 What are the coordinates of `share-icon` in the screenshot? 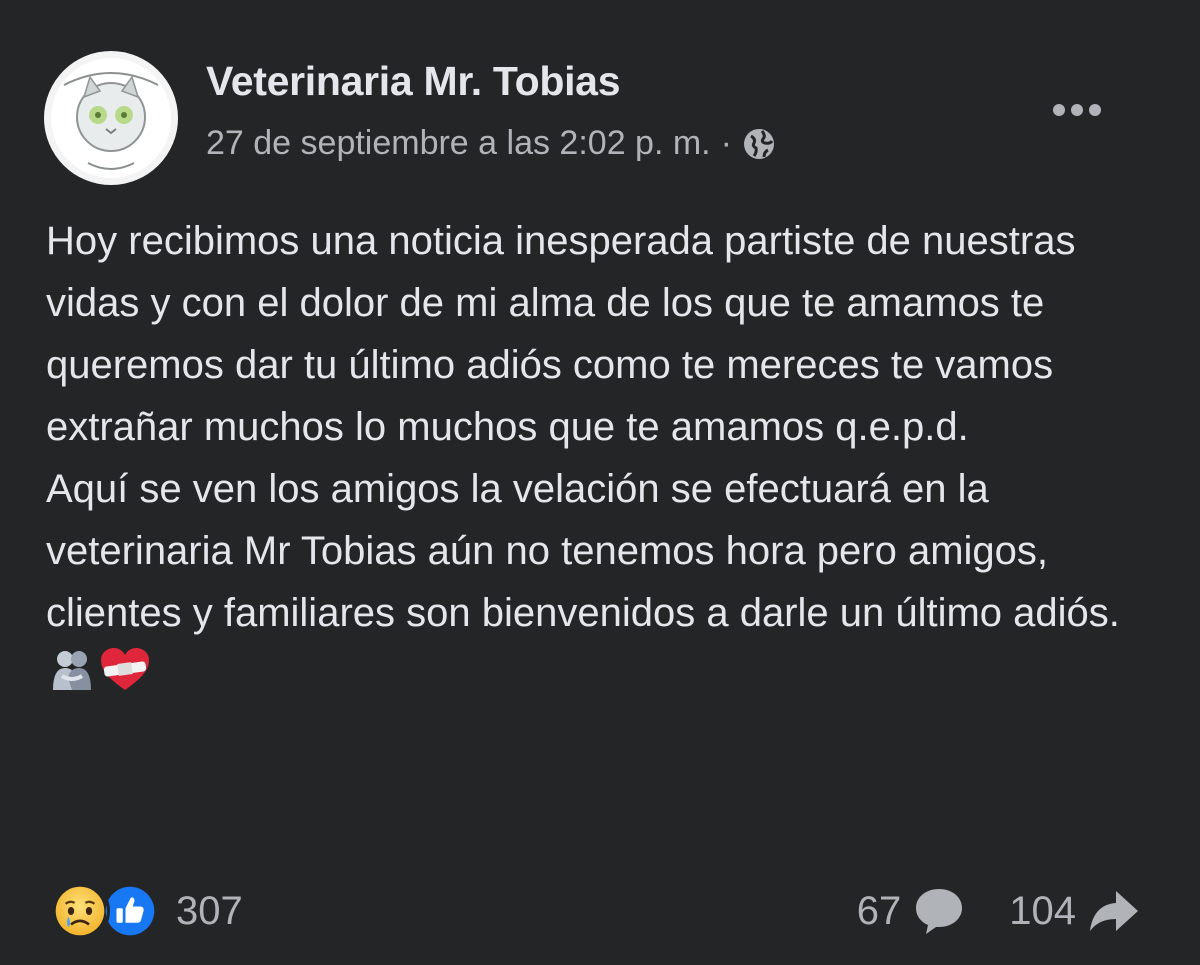 It's located at (1114, 911).